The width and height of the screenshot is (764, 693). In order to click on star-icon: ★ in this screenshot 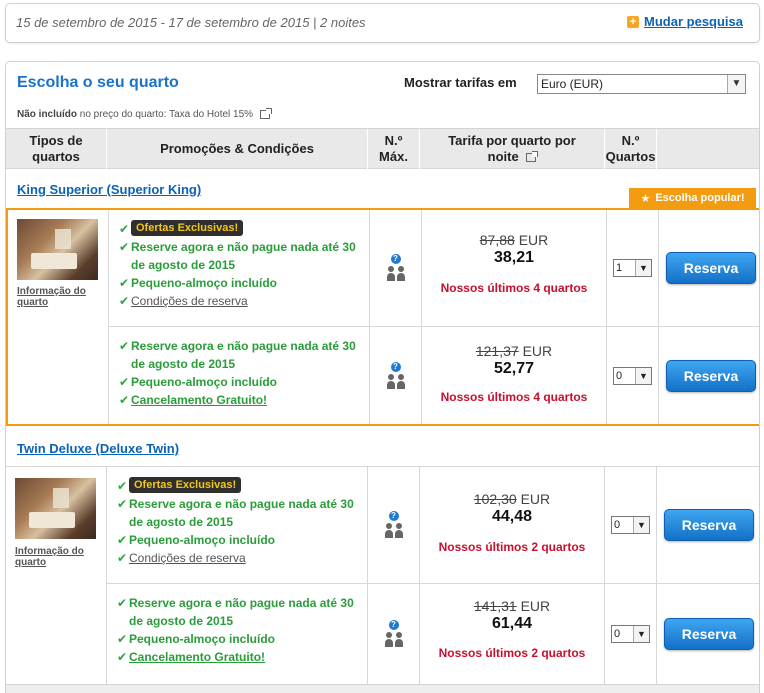, I will do `click(645, 198)`.